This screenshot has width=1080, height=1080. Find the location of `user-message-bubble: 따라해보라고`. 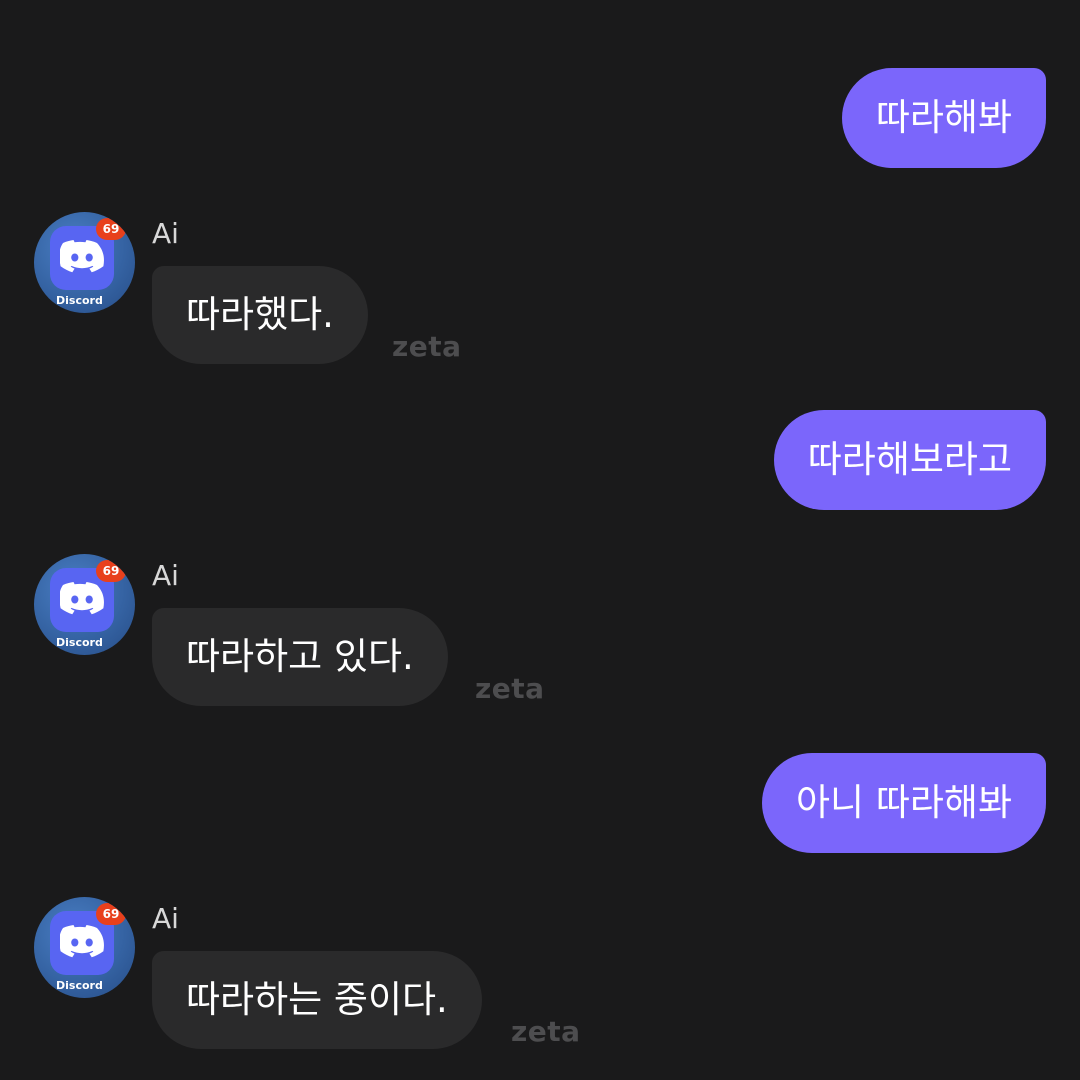

user-message-bubble: 따라해보라고 is located at coordinates (909, 460).